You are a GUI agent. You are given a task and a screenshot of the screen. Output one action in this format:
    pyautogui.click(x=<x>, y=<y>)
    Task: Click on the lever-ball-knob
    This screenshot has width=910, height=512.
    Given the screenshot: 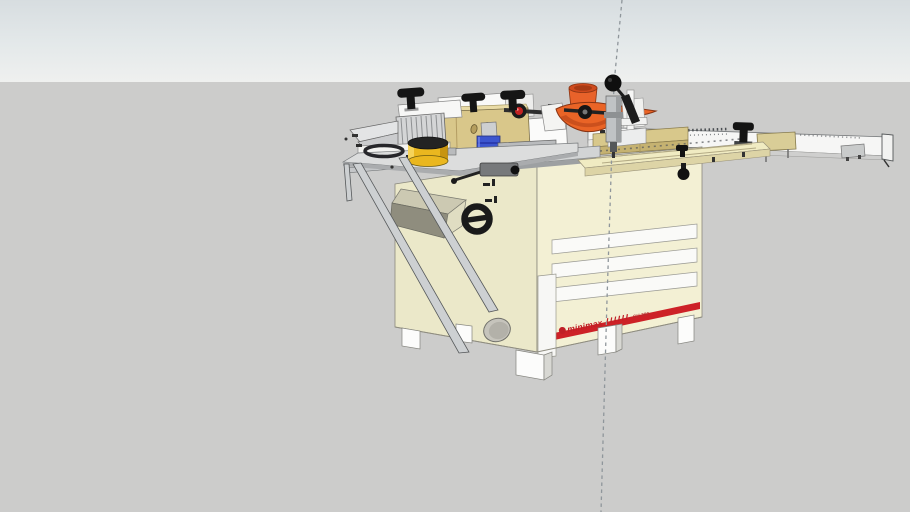 What is the action you would take?
    pyautogui.click(x=613, y=83)
    